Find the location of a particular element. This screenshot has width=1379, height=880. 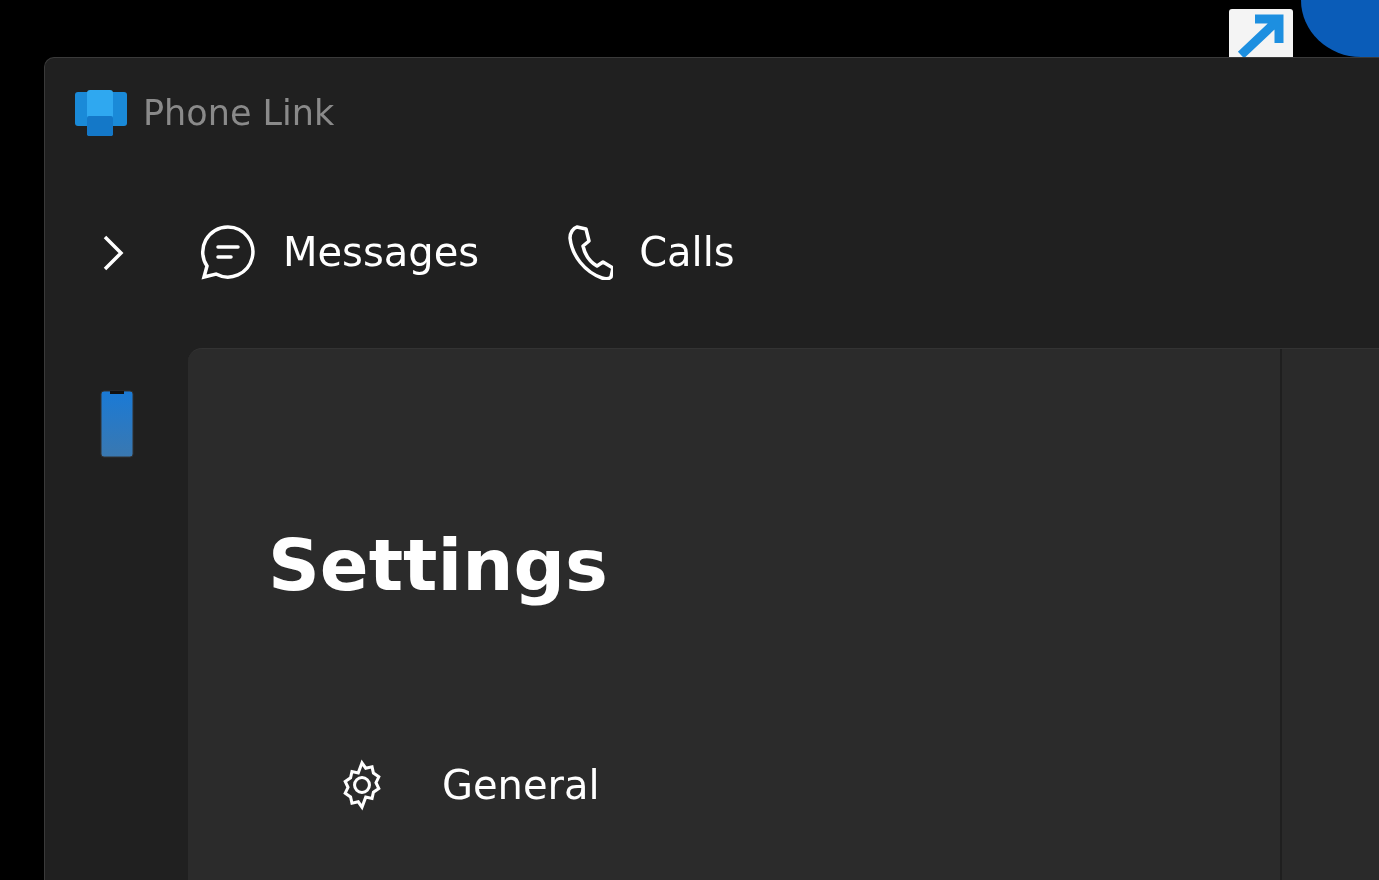

phone-icon is located at coordinates (590, 251).